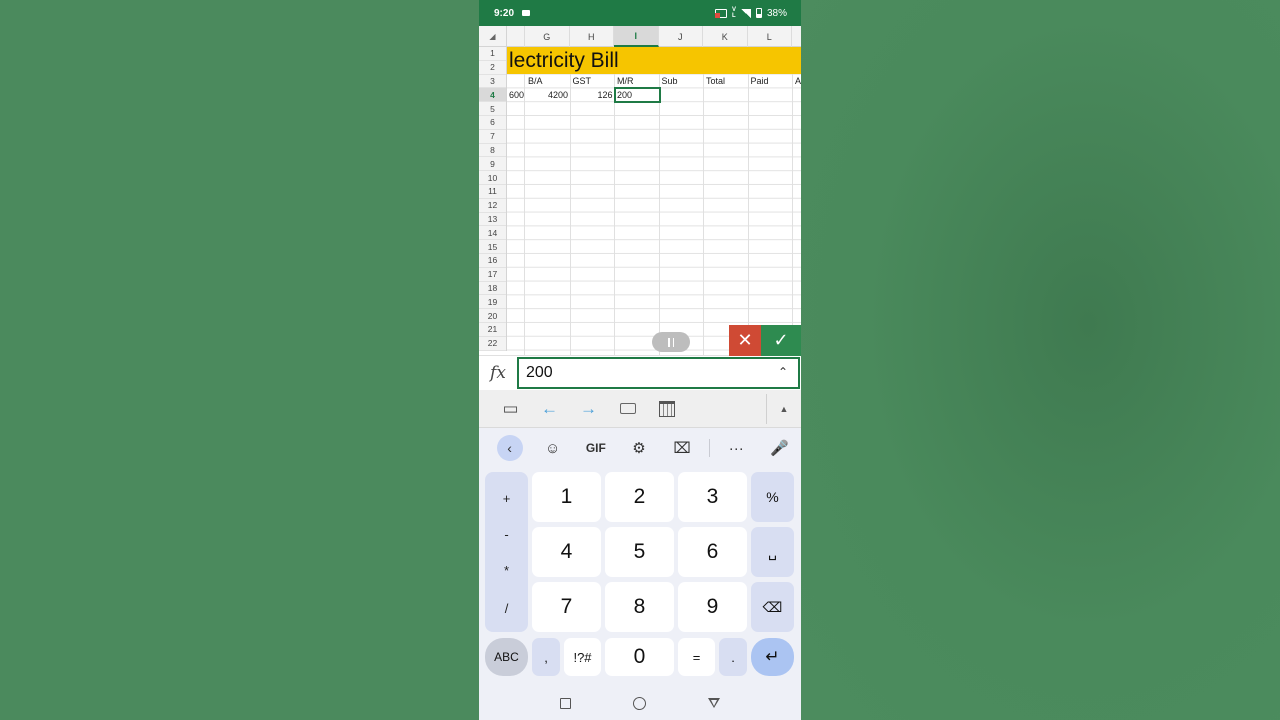 This screenshot has width=1280, height=720. What do you see at coordinates (636, 36) in the screenshot?
I see `column-header-i: I` at bounding box center [636, 36].